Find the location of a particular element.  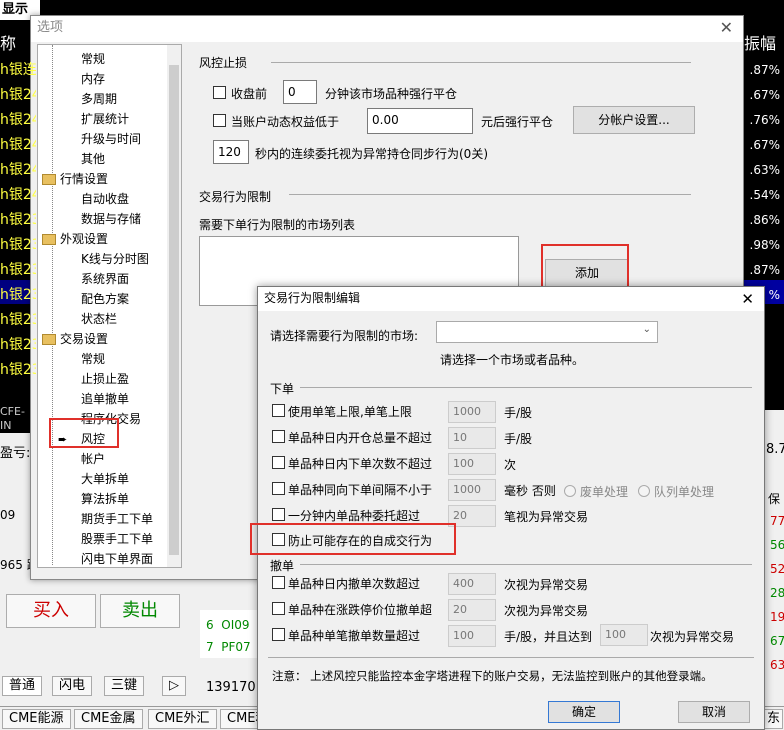

tree-item: 闪电下单界面 is located at coordinates (117, 558).